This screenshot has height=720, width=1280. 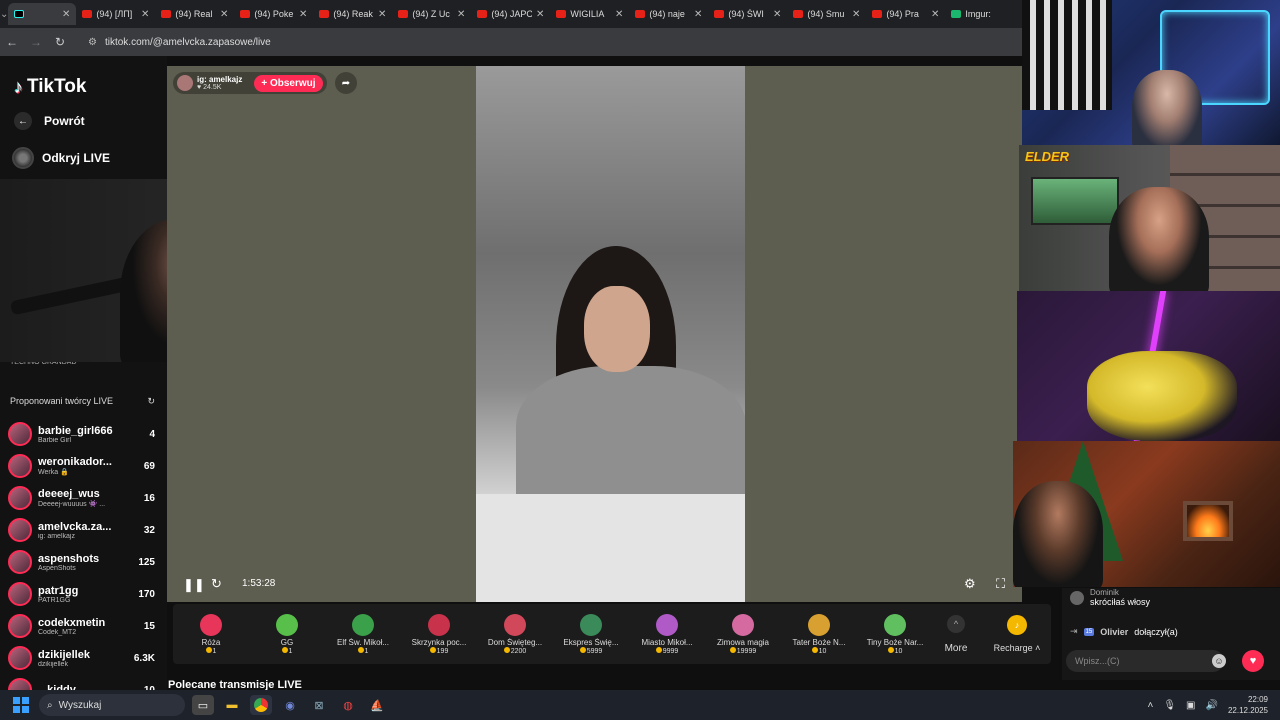 What do you see at coordinates (895, 634) in the screenshot?
I see `gift-item: Tiny Boże Nar... 10` at bounding box center [895, 634].